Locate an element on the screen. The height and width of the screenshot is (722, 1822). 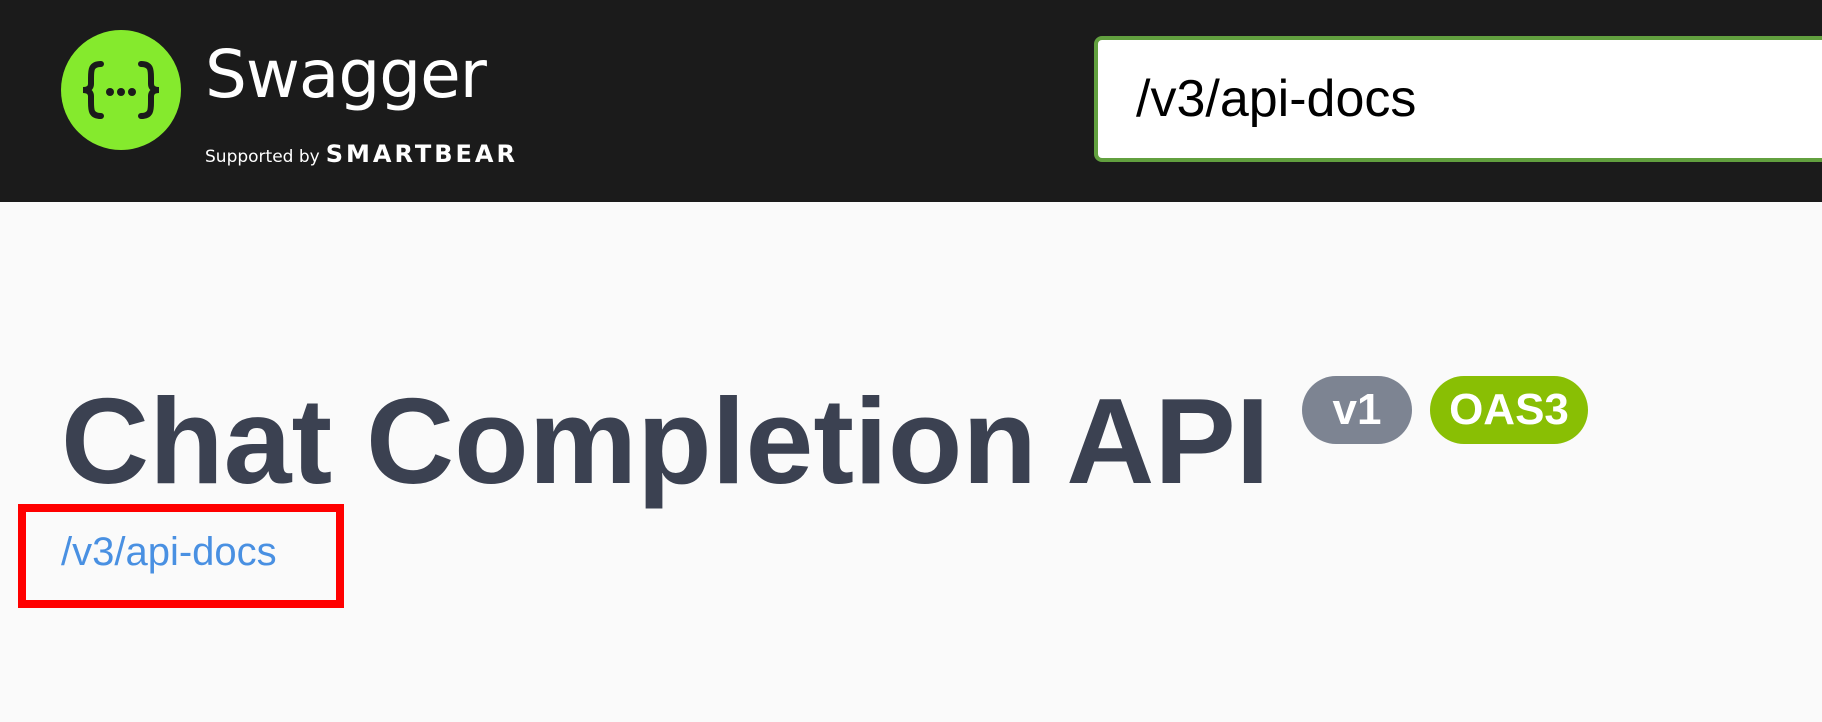
spec-url-link: /v3/api-docs is located at coordinates (169, 552).